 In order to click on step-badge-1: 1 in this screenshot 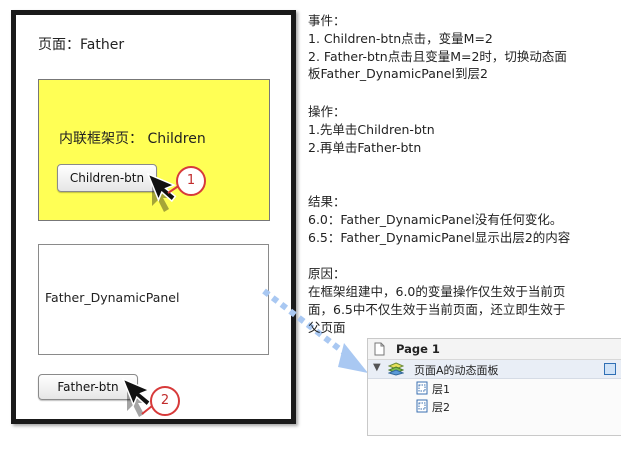, I will do `click(191, 181)`.